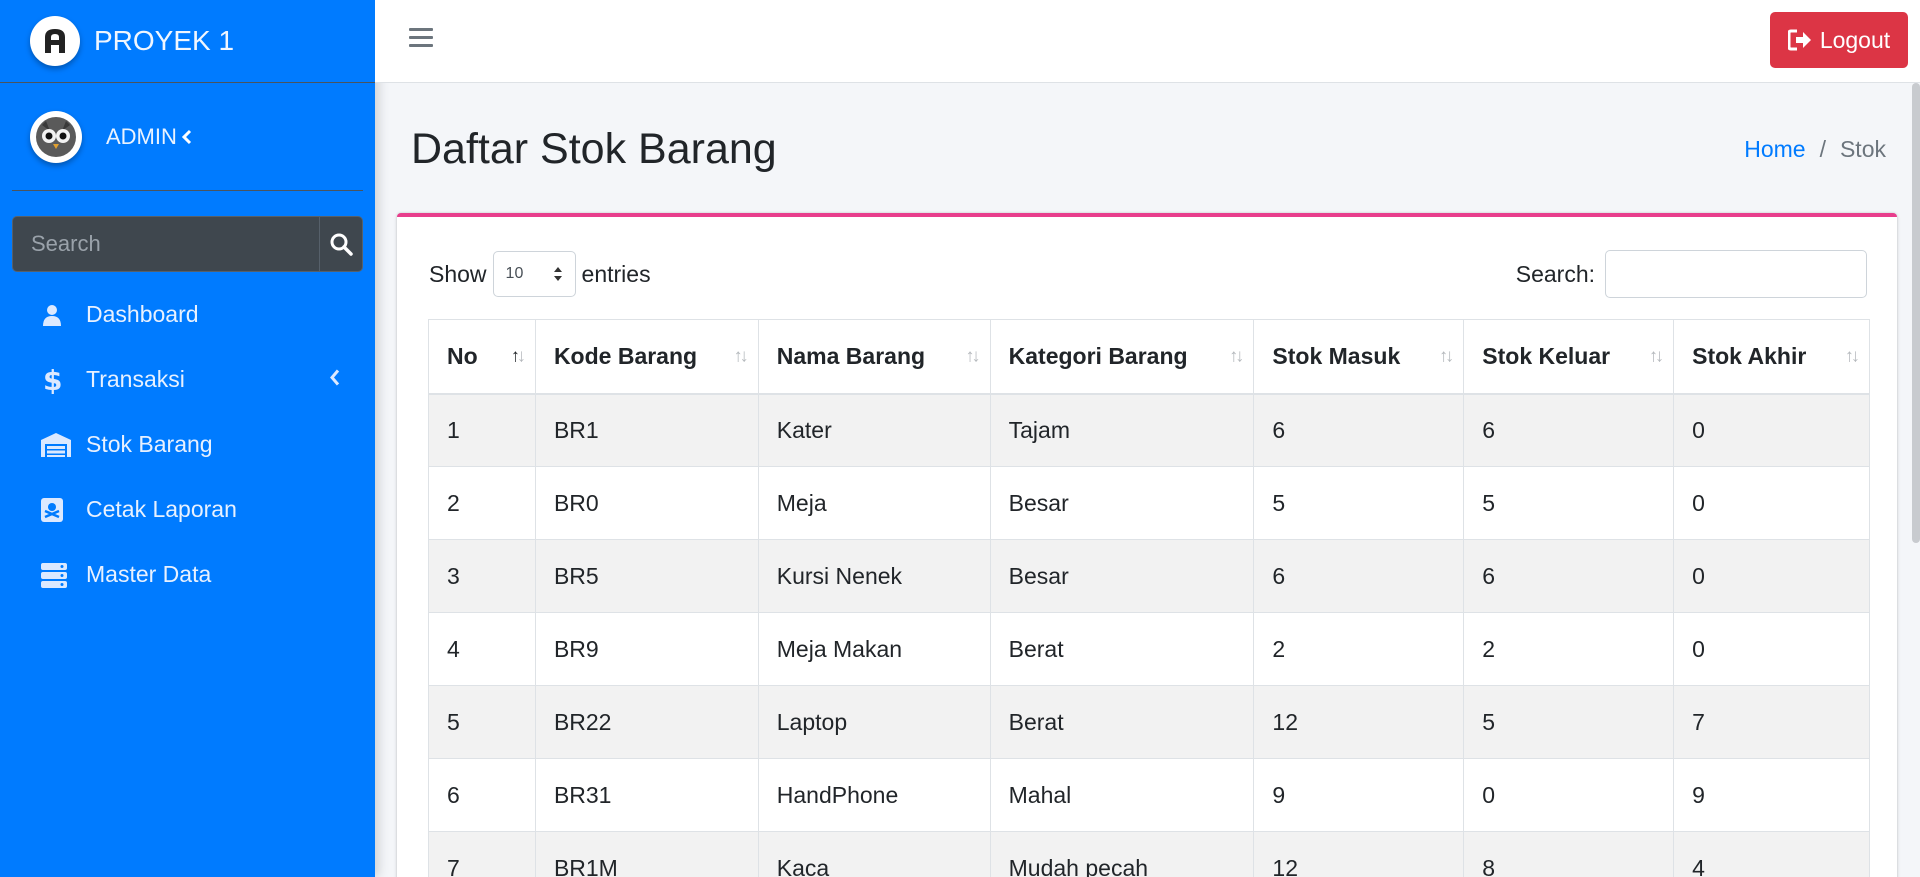 This screenshot has width=1920, height=877. I want to click on page-length-select: 10, so click(534, 274).